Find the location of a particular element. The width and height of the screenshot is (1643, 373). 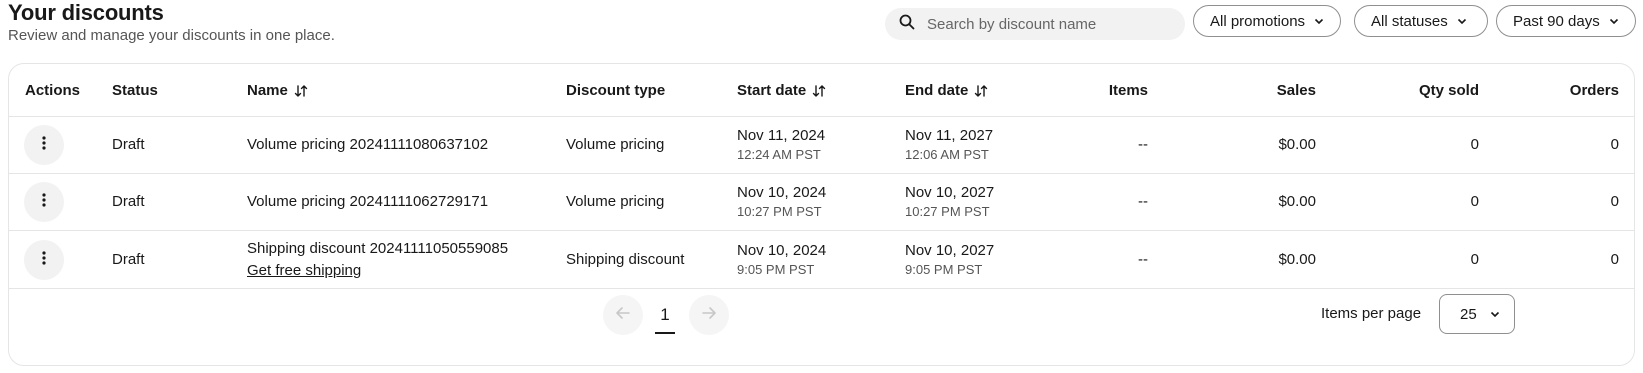

arrow-right-icon is located at coordinates (709, 315).